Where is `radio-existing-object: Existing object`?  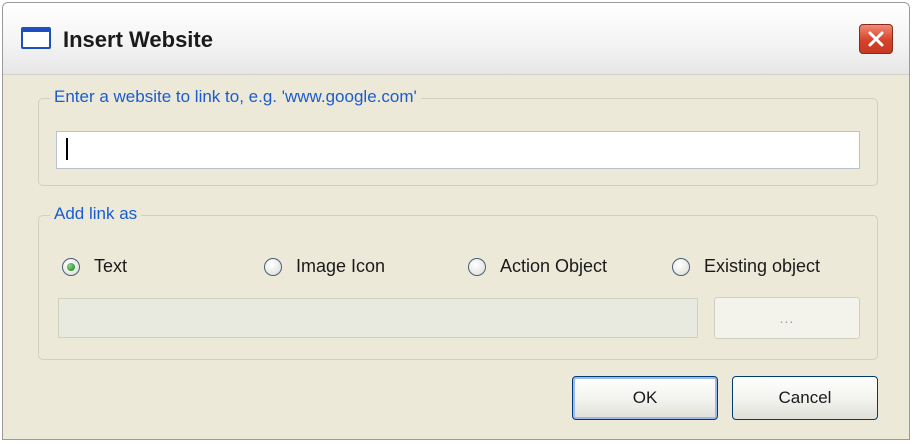 radio-existing-object: Existing object is located at coordinates (746, 266).